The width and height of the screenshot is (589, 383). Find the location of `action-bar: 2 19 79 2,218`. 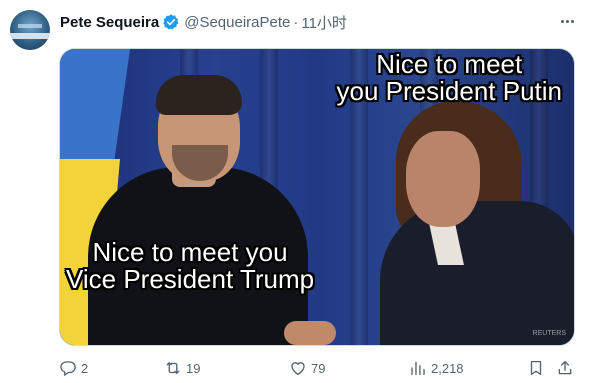

action-bar: 2 19 79 2,218 is located at coordinates (317, 368).